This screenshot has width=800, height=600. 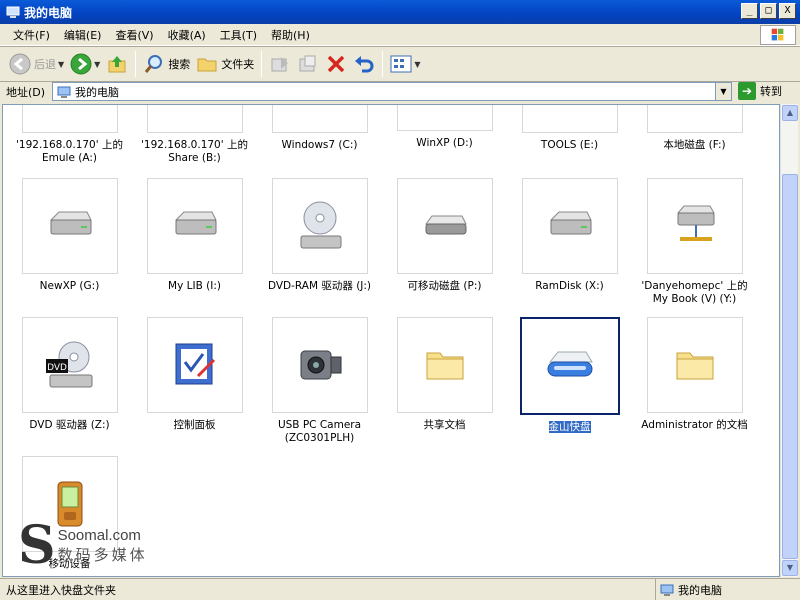 What do you see at coordinates (760, 91) in the screenshot?
I see `go-button: ➔ 转到` at bounding box center [760, 91].